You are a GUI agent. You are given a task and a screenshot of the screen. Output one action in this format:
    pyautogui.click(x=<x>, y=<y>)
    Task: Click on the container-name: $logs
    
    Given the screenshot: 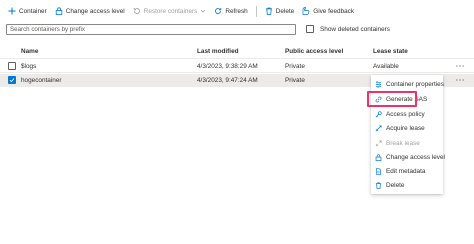 What is the action you would take?
    pyautogui.click(x=28, y=66)
    